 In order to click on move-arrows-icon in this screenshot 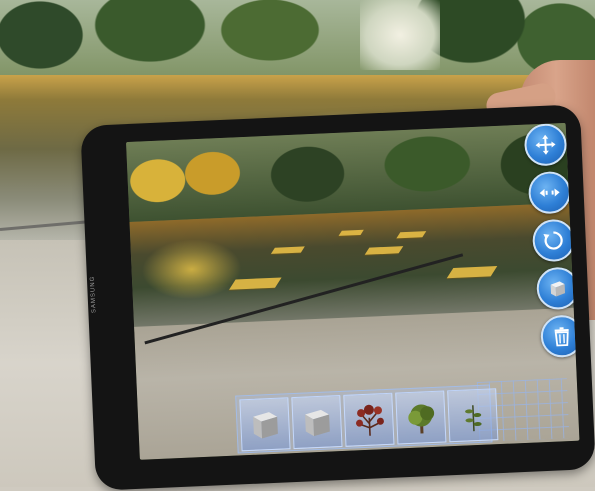, I will do `click(545, 144)`.